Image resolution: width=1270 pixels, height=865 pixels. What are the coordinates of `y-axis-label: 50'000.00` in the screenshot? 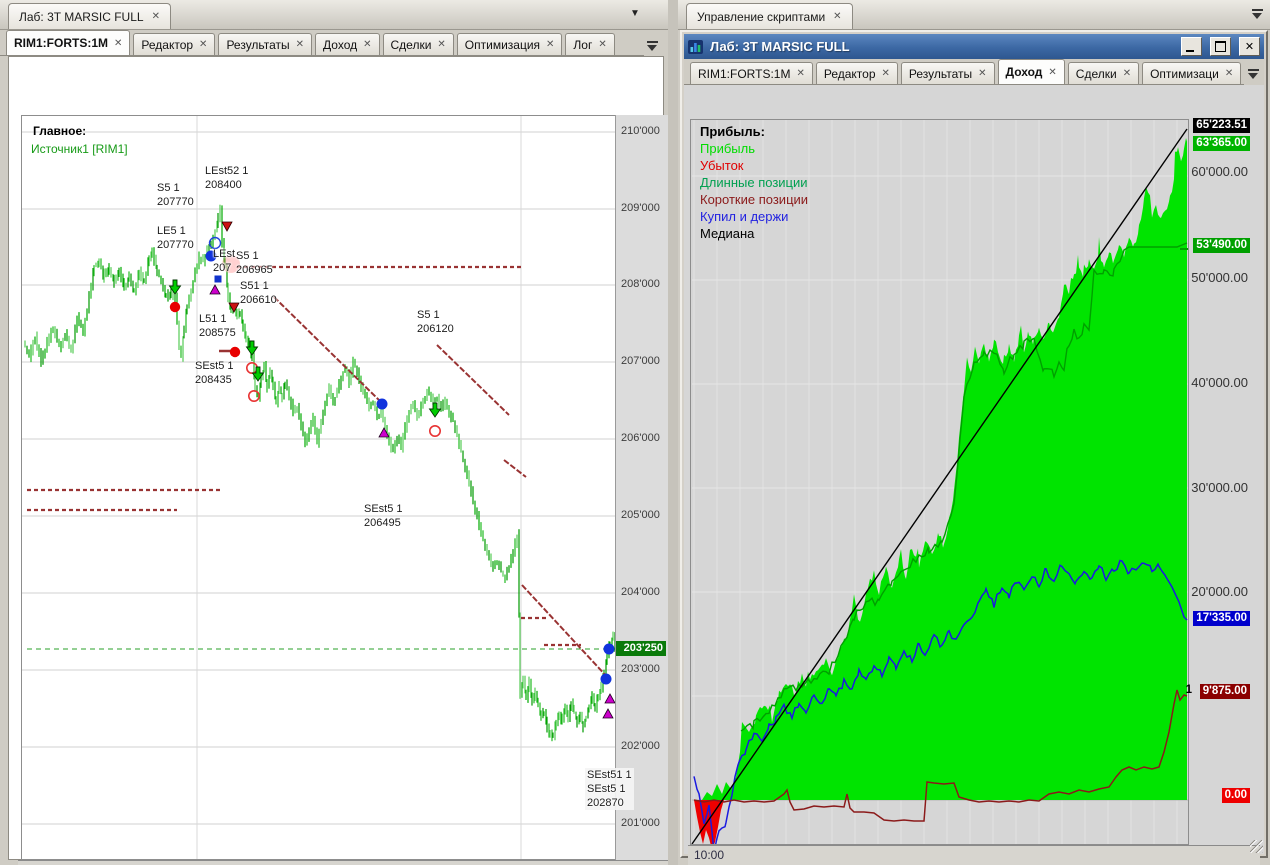 It's located at (1219, 277).